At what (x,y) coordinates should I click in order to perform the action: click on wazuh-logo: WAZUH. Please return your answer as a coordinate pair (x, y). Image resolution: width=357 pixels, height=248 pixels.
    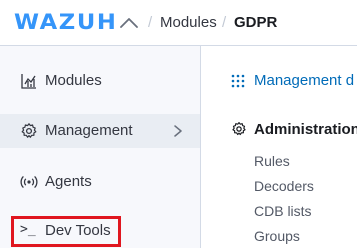
    Looking at the image, I should click on (65, 22).